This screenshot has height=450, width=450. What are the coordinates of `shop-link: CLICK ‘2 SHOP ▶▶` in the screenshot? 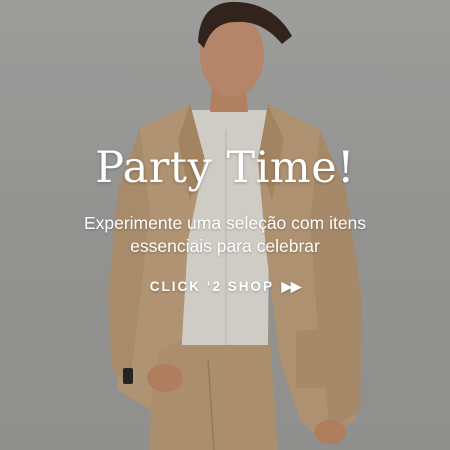 It's located at (225, 287).